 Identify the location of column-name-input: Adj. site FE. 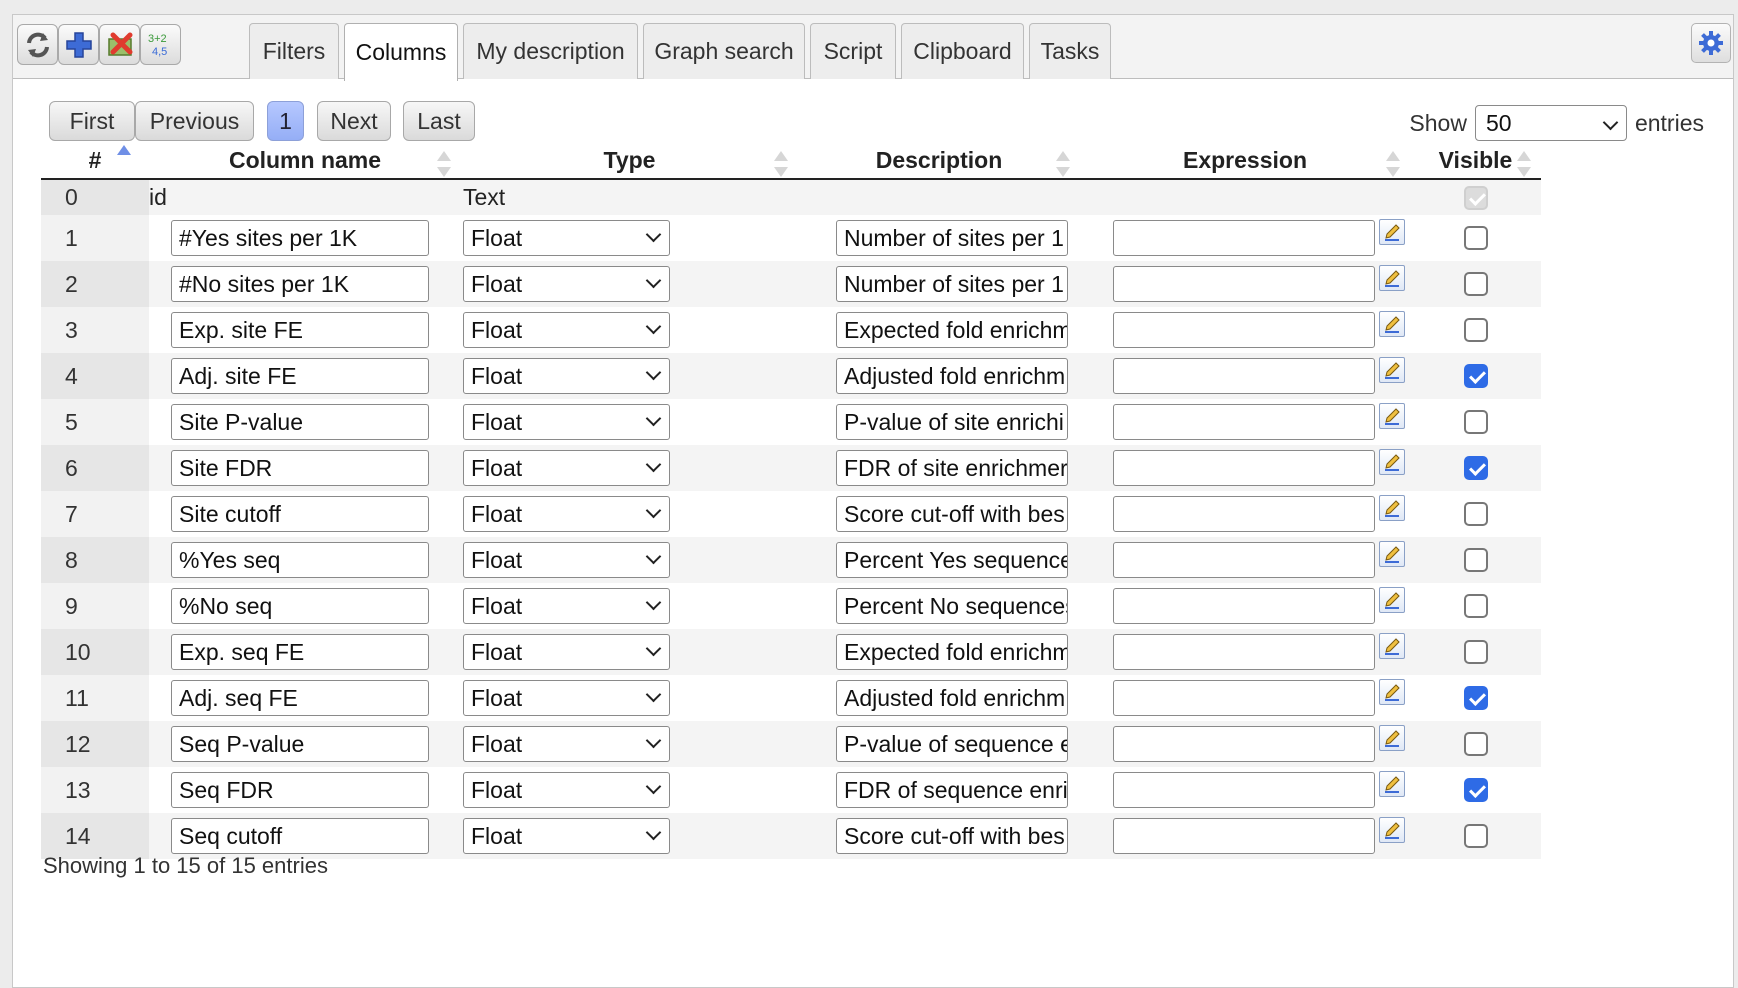
(300, 376).